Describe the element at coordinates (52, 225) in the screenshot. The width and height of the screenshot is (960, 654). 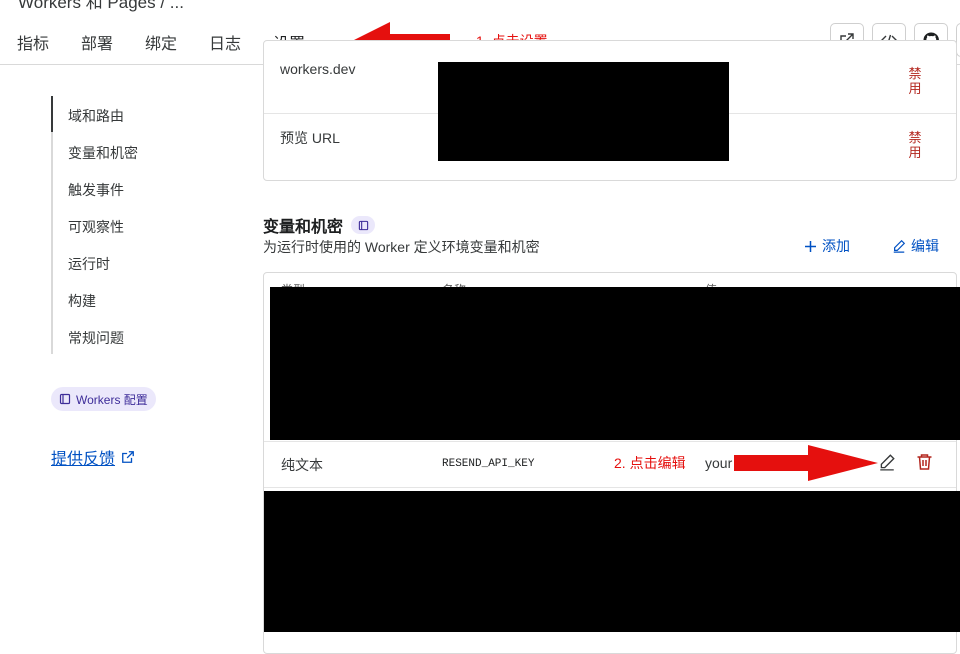
I see `sidebar-track` at that location.